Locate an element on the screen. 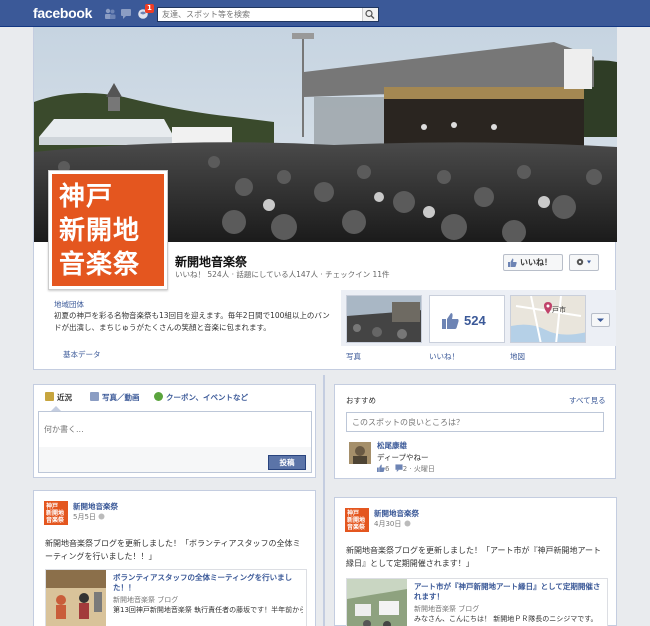 Image resolution: width=650 pixels, height=626 pixels. comment-icon is located at coordinates (399, 468).